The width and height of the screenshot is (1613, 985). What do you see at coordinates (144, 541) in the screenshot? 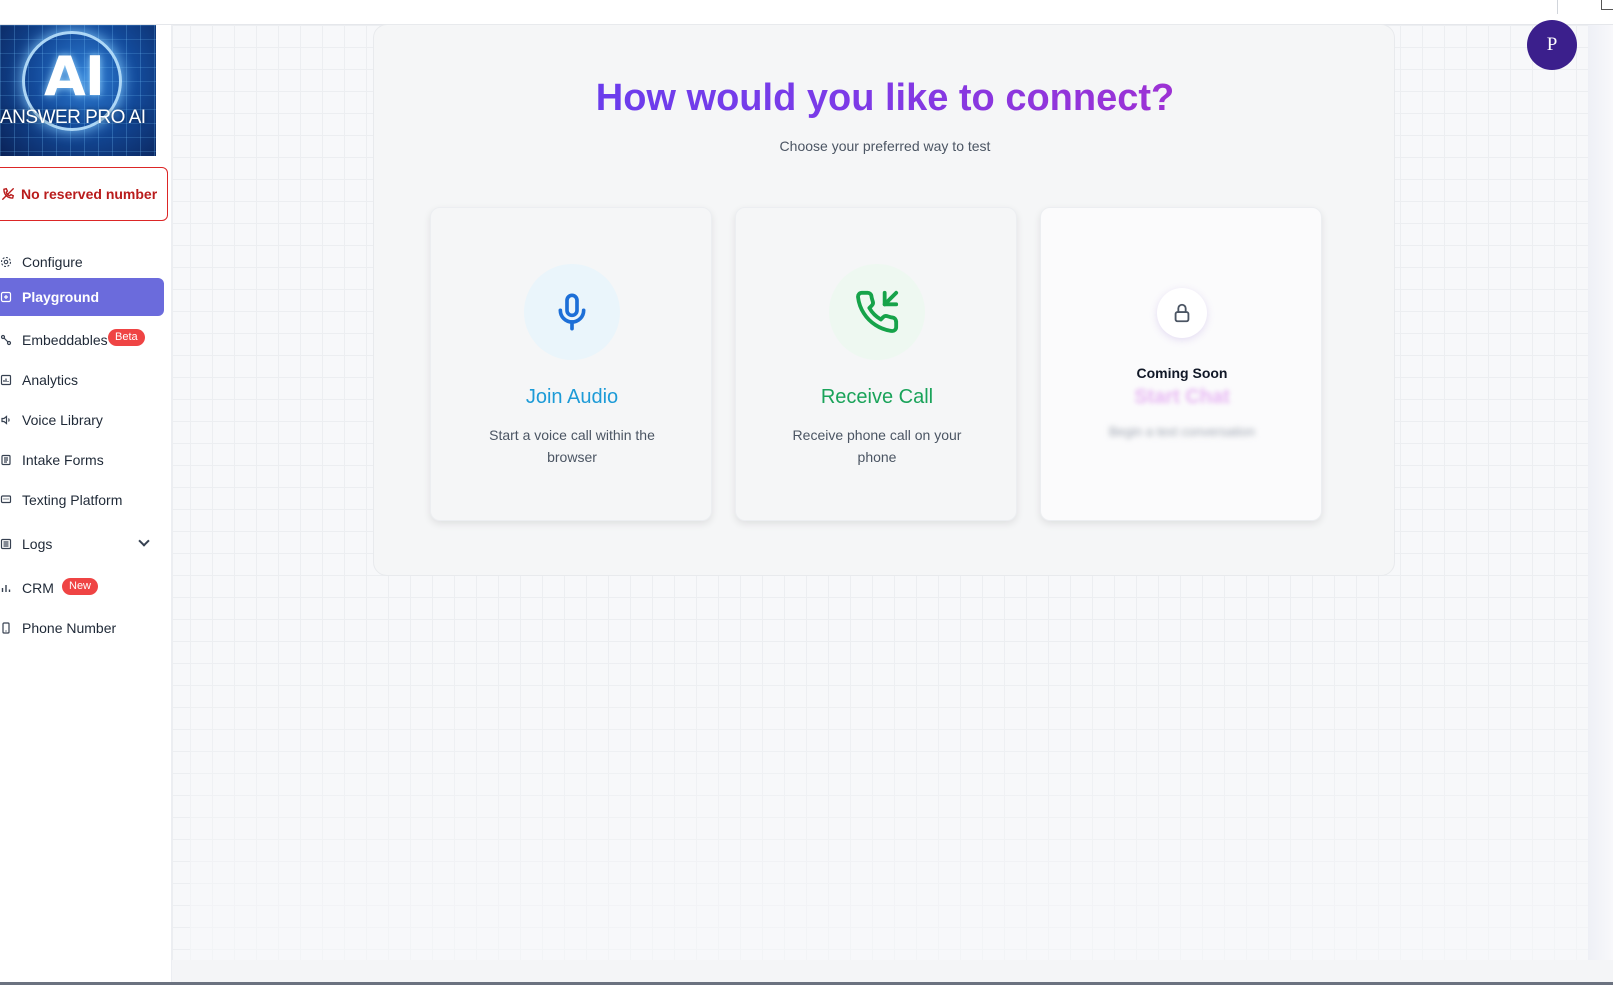
I see `chevron-down-icon` at bounding box center [144, 541].